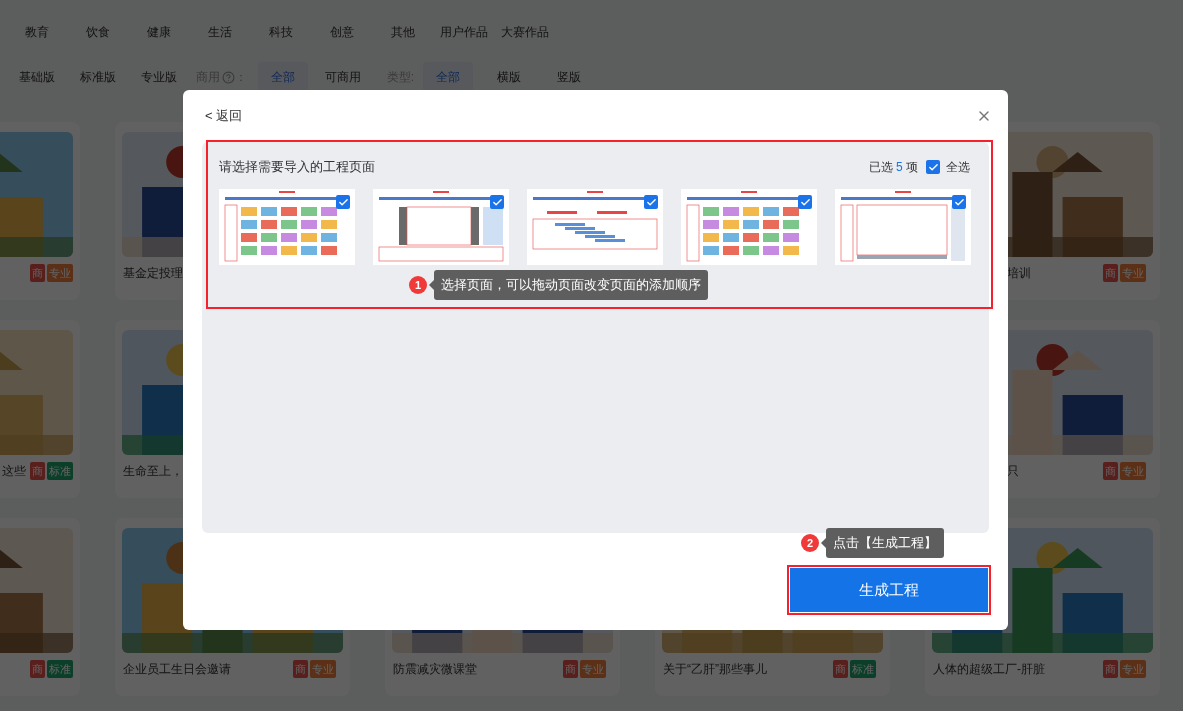 The width and height of the screenshot is (1183, 711). I want to click on category-tab: 生活, so click(219, 32).